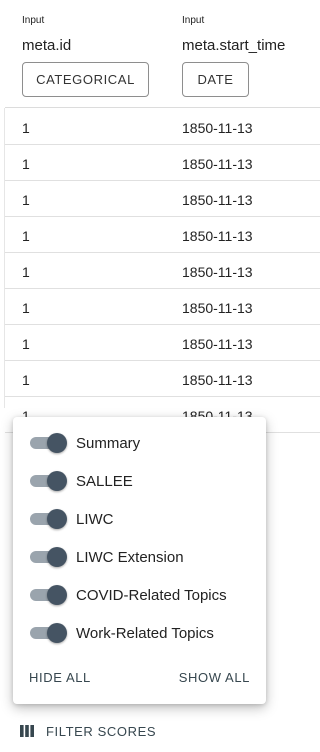 This screenshot has height=752, width=320. I want to click on score-toggle-item: Work-Related Topics, so click(139, 633).